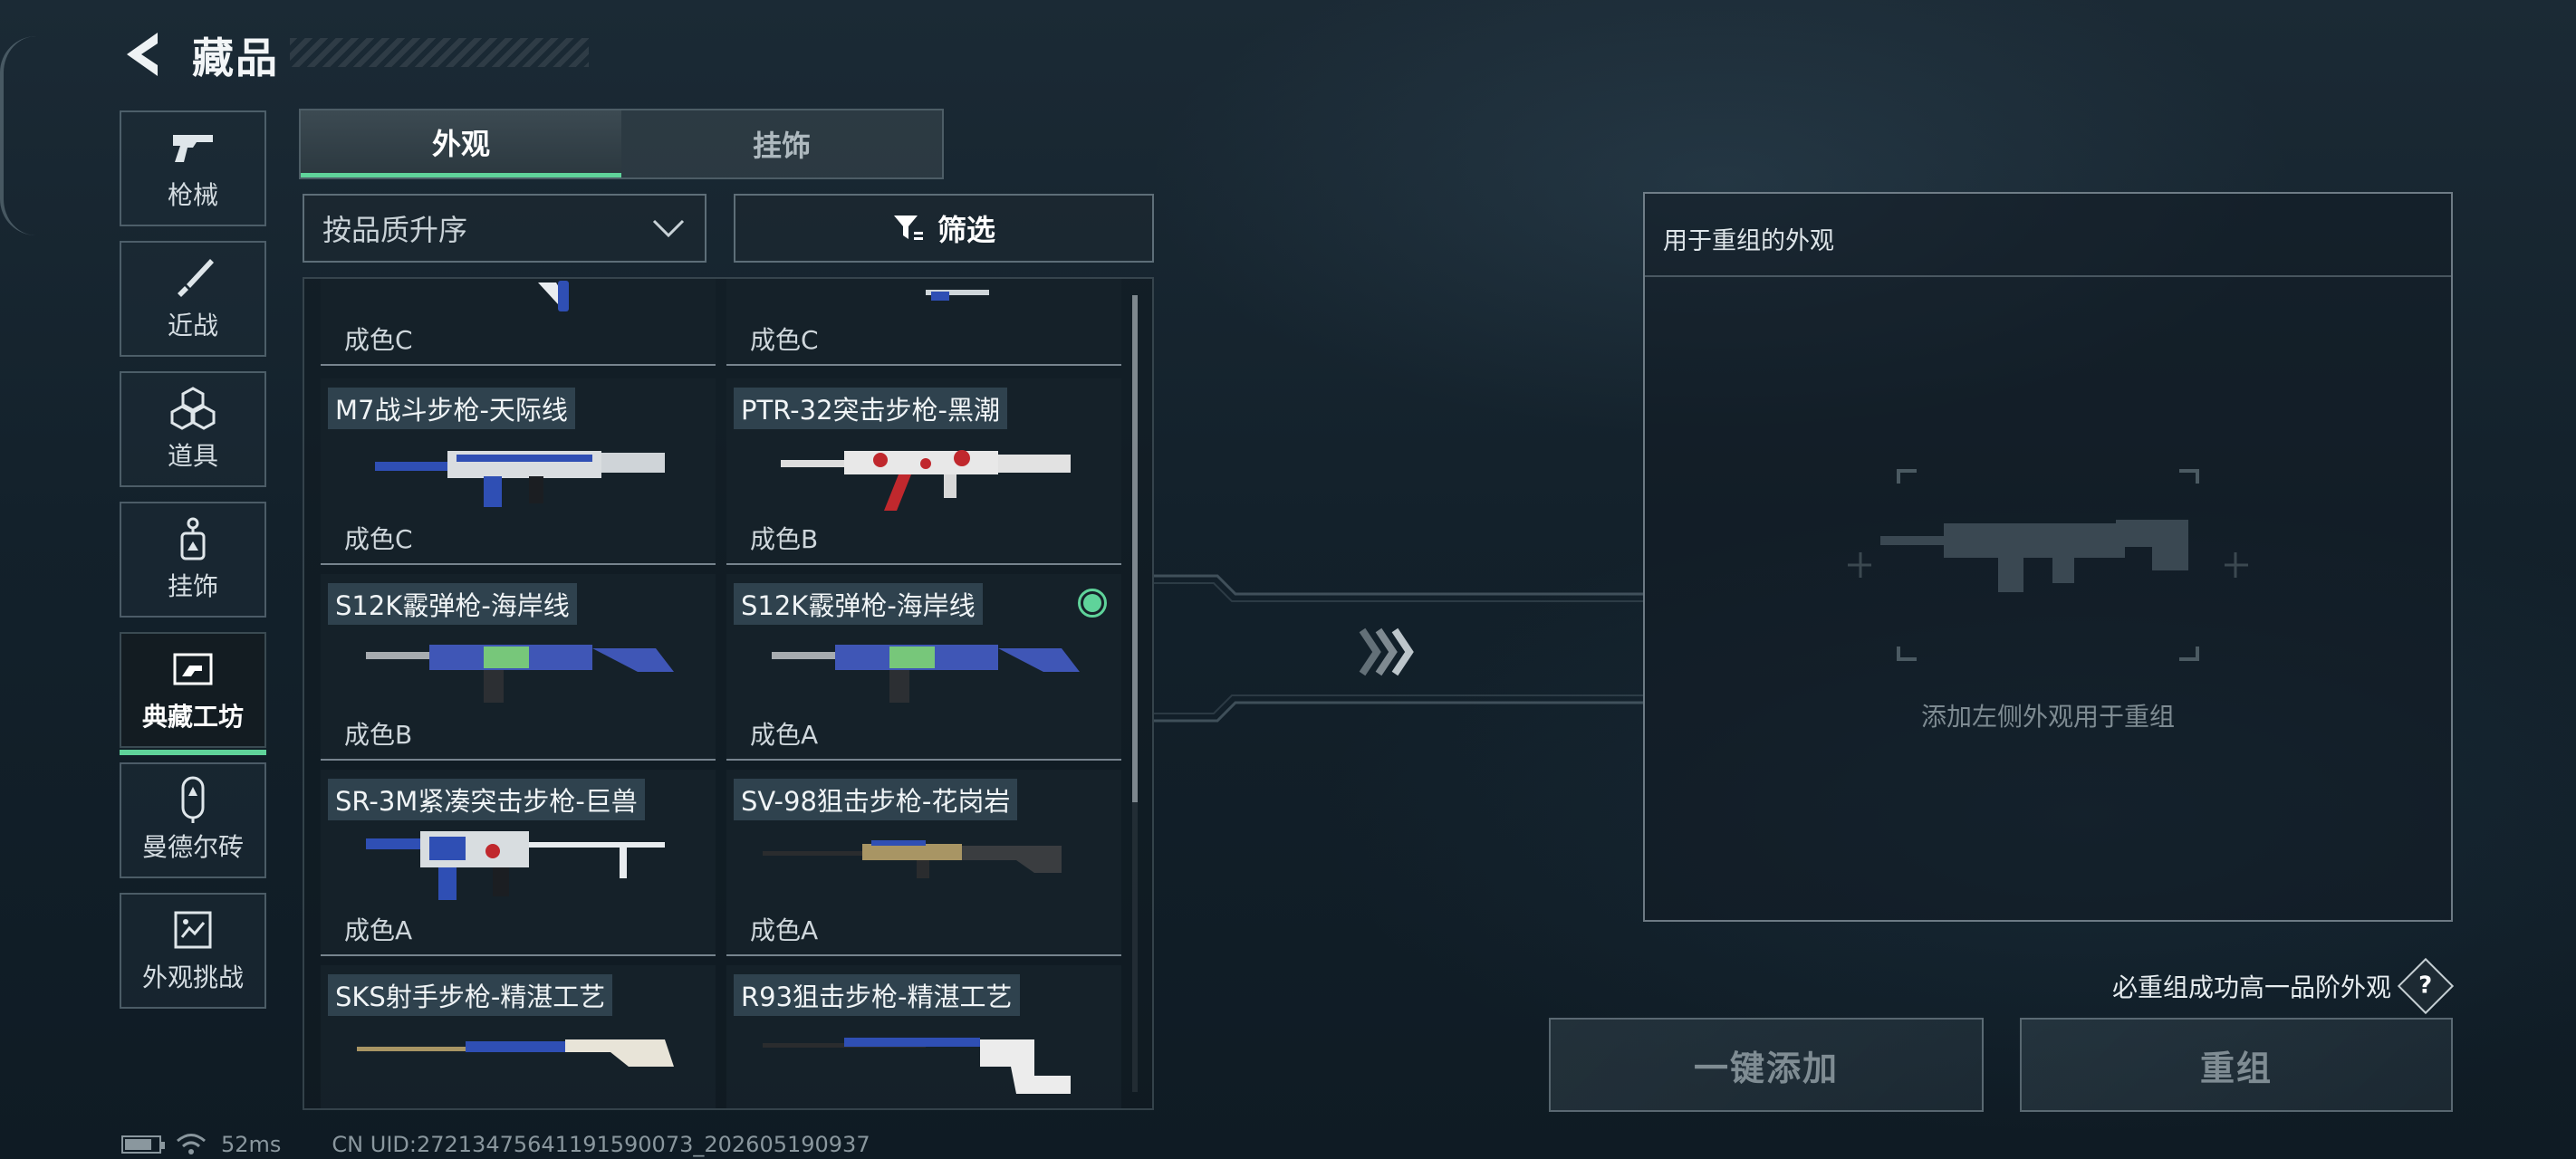 The width and height of the screenshot is (2576, 1159). What do you see at coordinates (966, 230) in the screenshot?
I see `filter-label: 筛选` at bounding box center [966, 230].